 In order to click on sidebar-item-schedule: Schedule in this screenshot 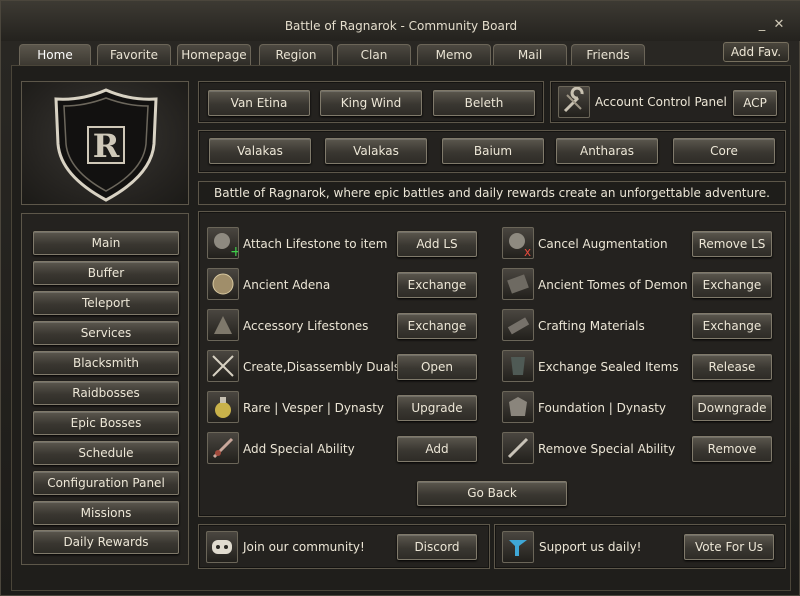, I will do `click(106, 453)`.